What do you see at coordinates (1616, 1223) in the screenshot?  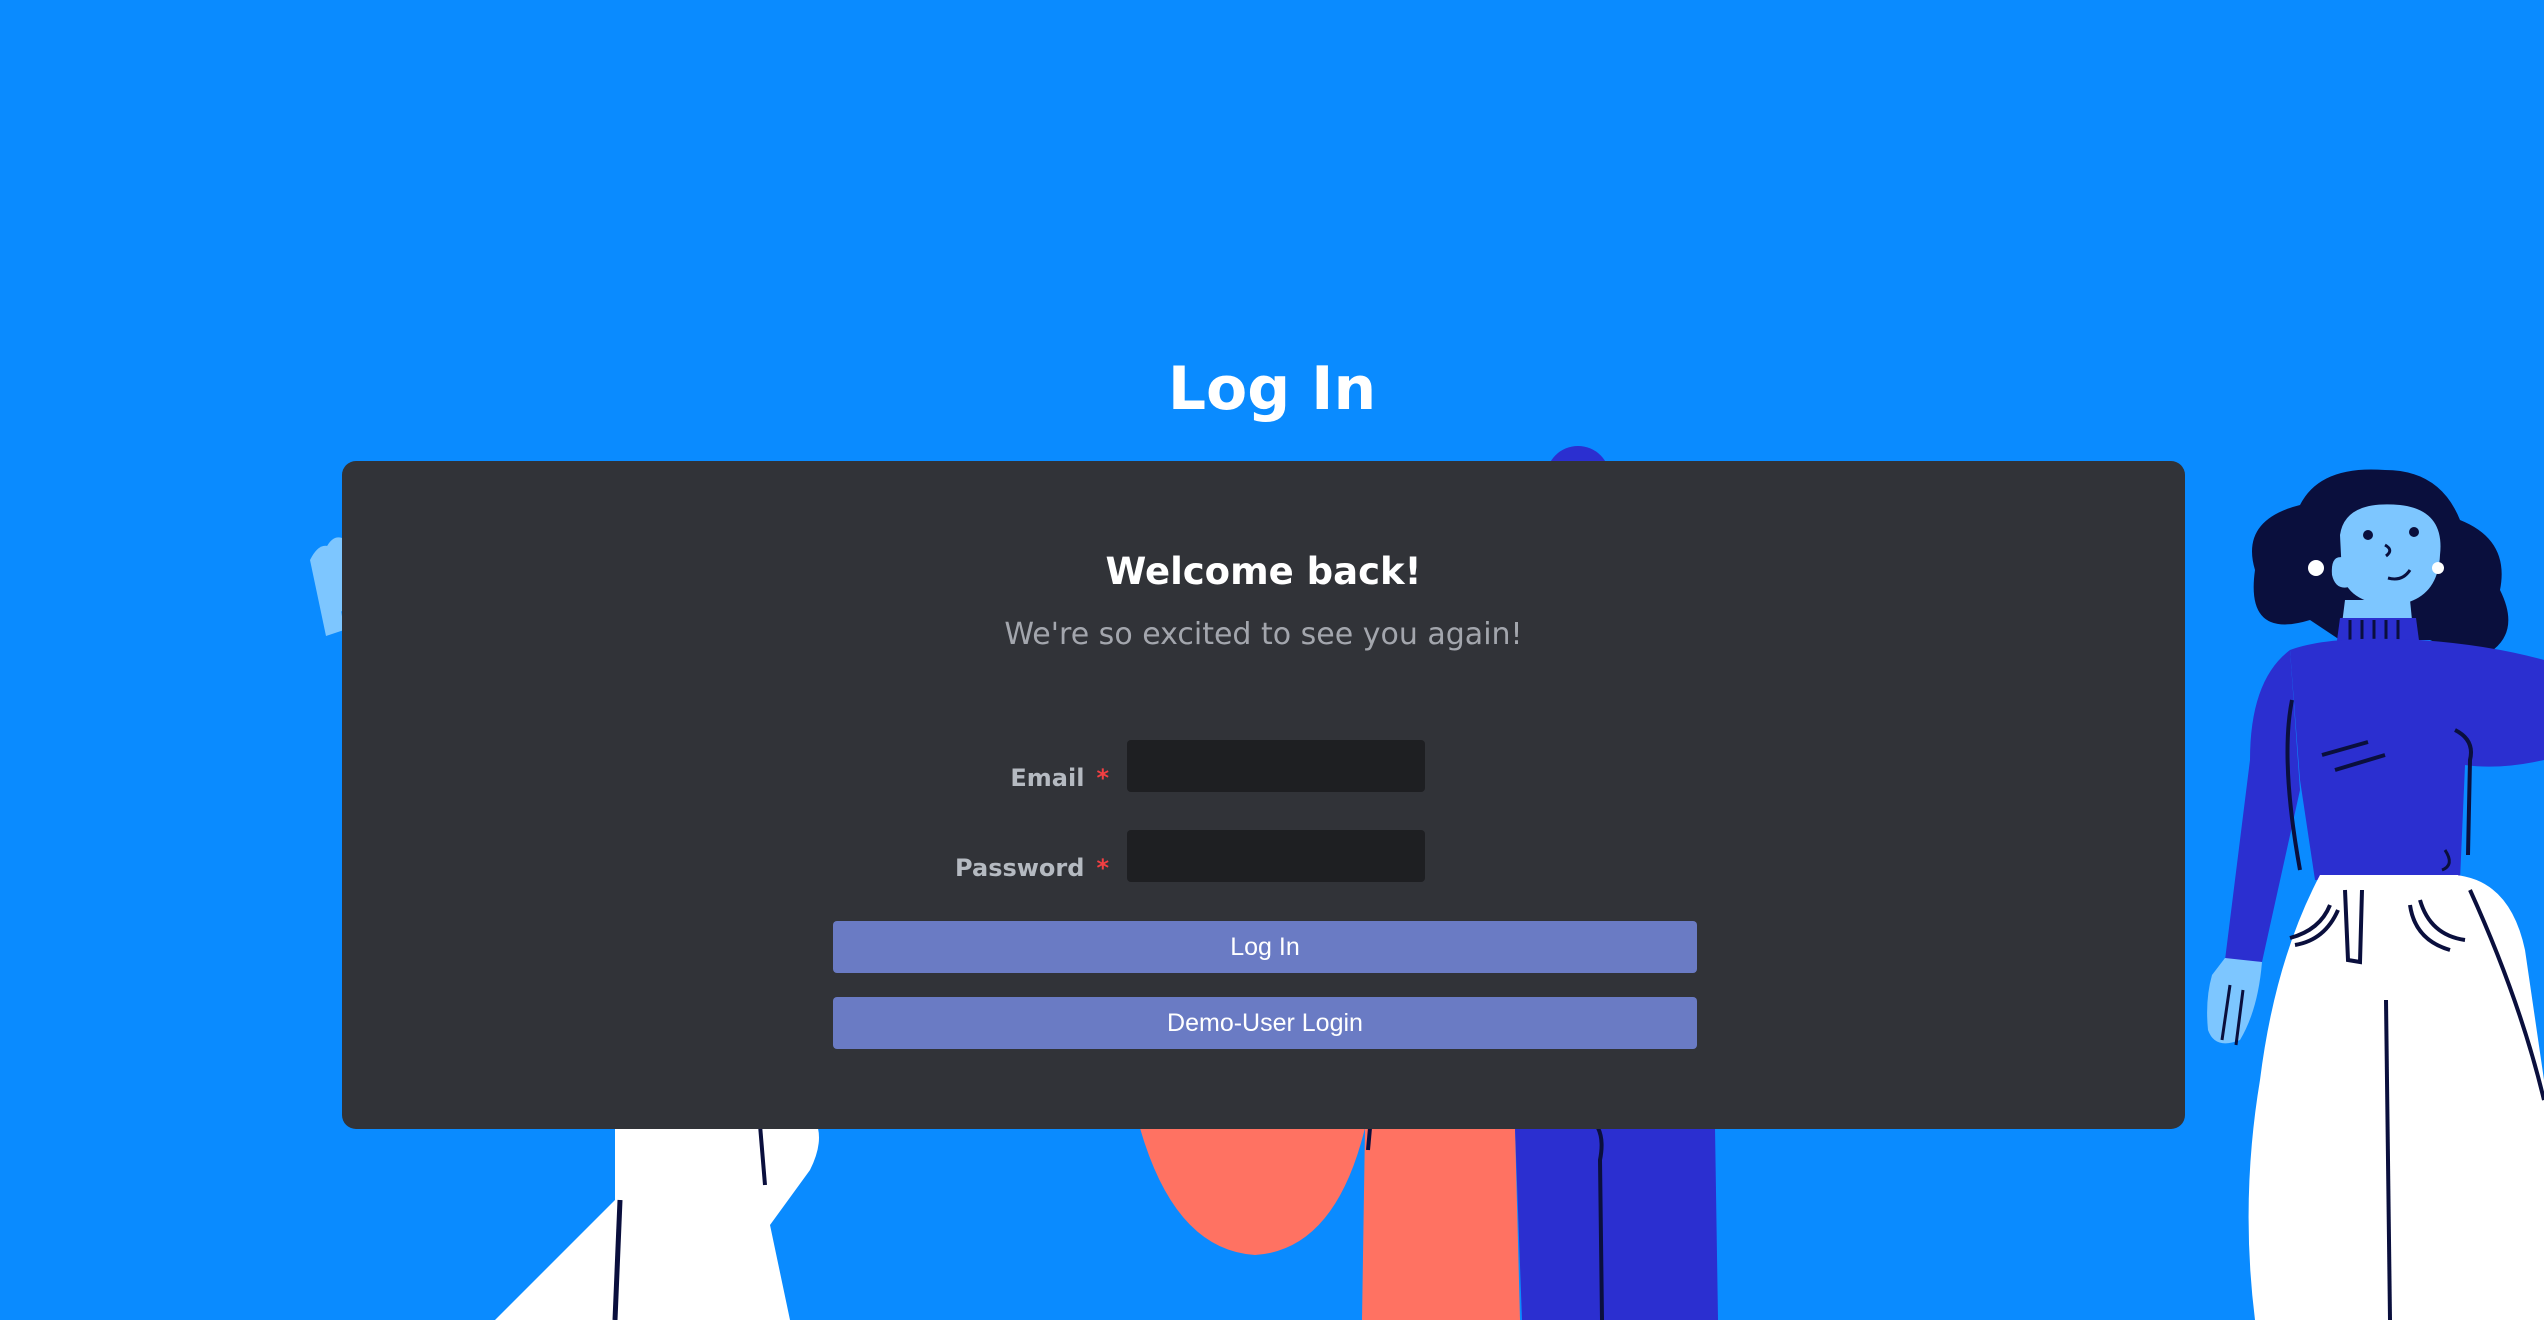 I see `middle-figure-blue-pants` at bounding box center [1616, 1223].